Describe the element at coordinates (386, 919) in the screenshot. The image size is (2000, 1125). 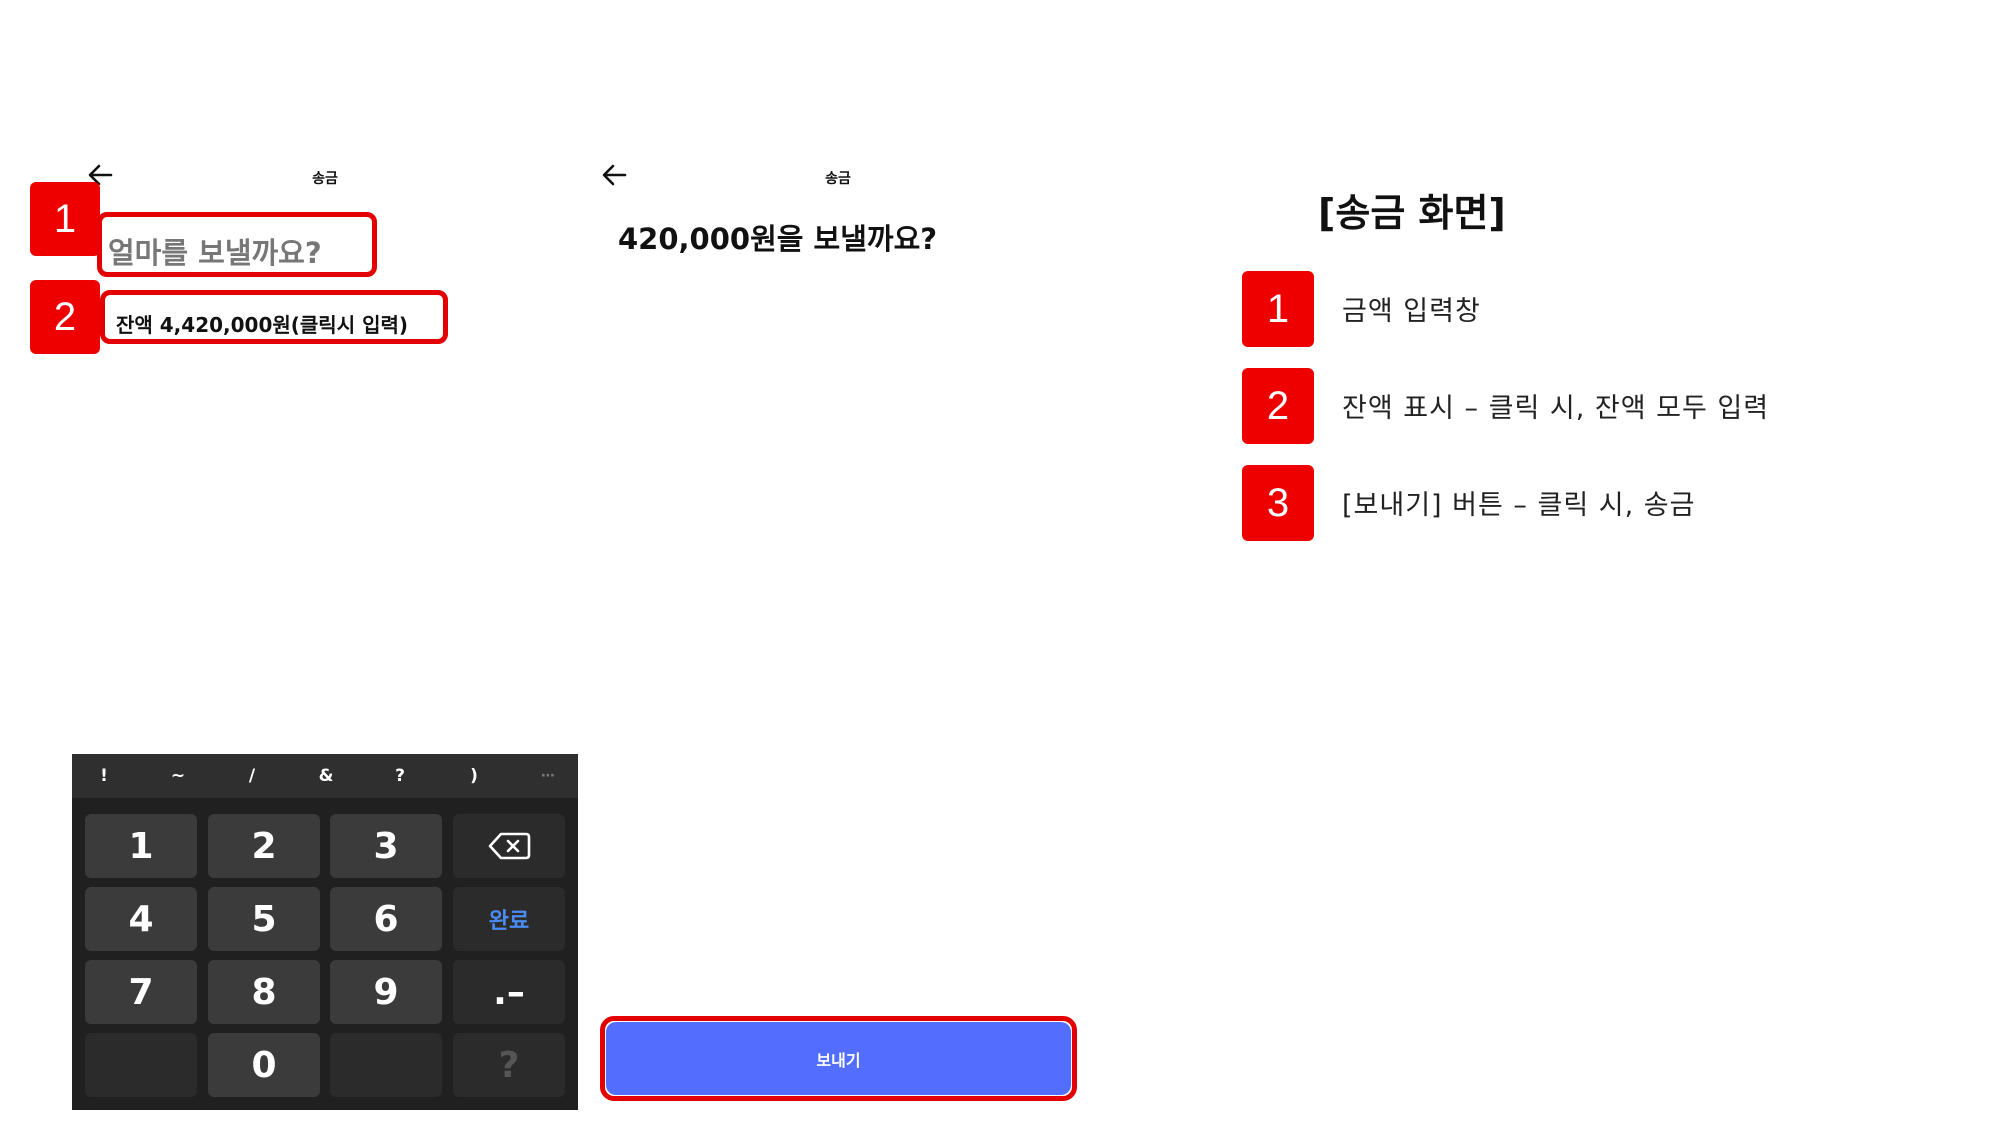
I see `key-6: 6` at that location.